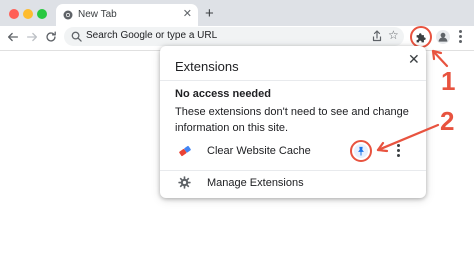 This screenshot has height=276, width=474. Describe the element at coordinates (97, 14) in the screenshot. I see `tab-title: New Tab` at that location.